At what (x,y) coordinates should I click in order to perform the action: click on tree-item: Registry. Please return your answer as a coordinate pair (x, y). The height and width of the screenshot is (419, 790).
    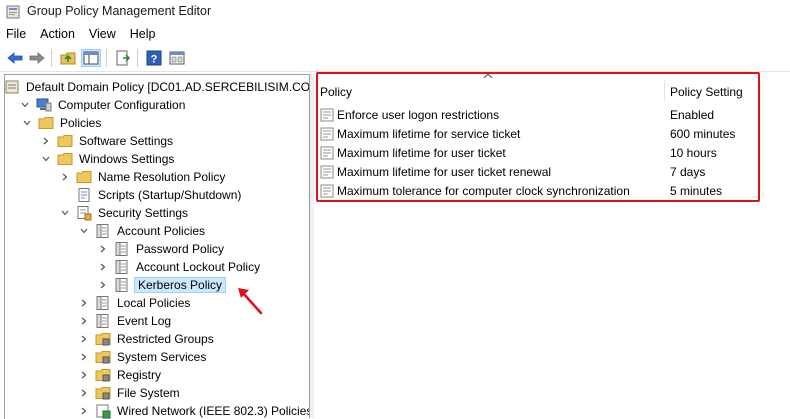
    Looking at the image, I should click on (121, 375).